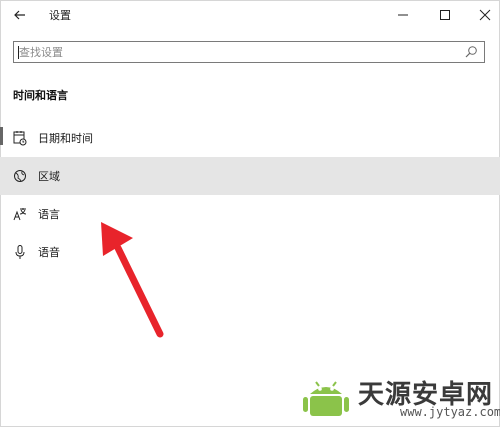 Image resolution: width=500 pixels, height=427 pixels. Describe the element at coordinates (400, 399) in the screenshot. I see `watermark: 天源安卓网 www.jytyaz.com` at that location.